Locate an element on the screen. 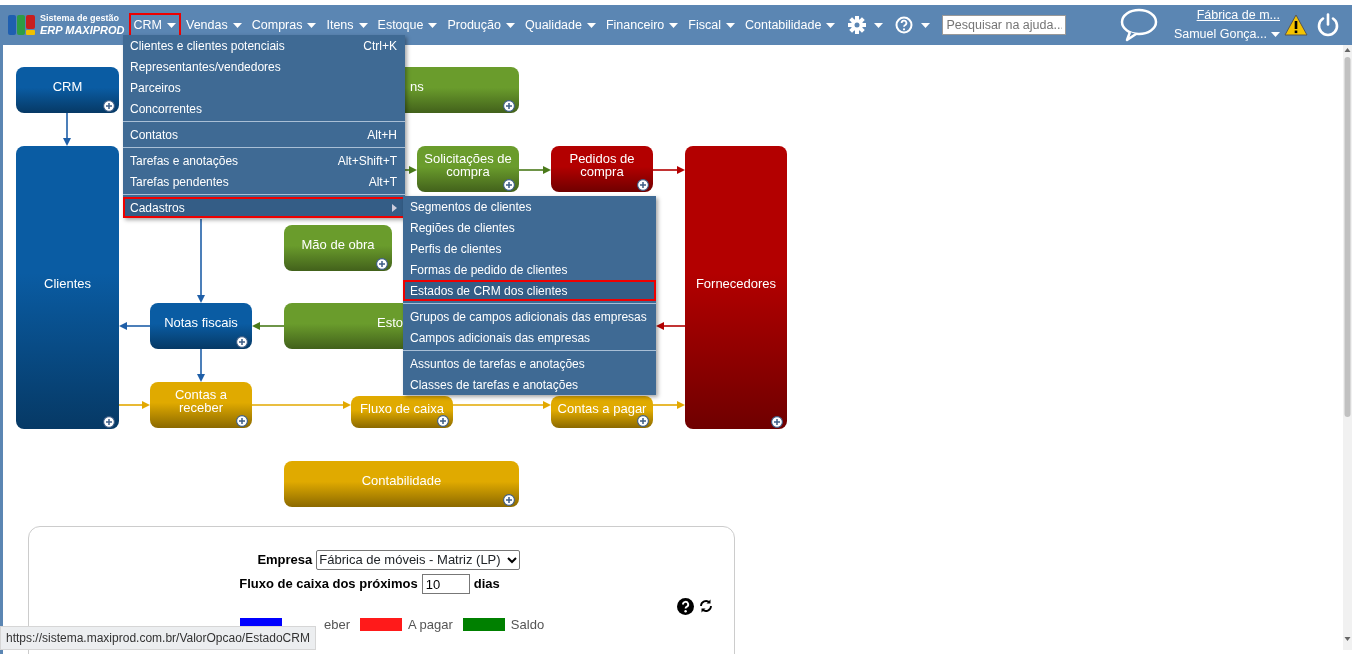 This screenshot has height=654, width=1352. menu-item: Tarefas pendentes Alt+T is located at coordinates (264, 181).